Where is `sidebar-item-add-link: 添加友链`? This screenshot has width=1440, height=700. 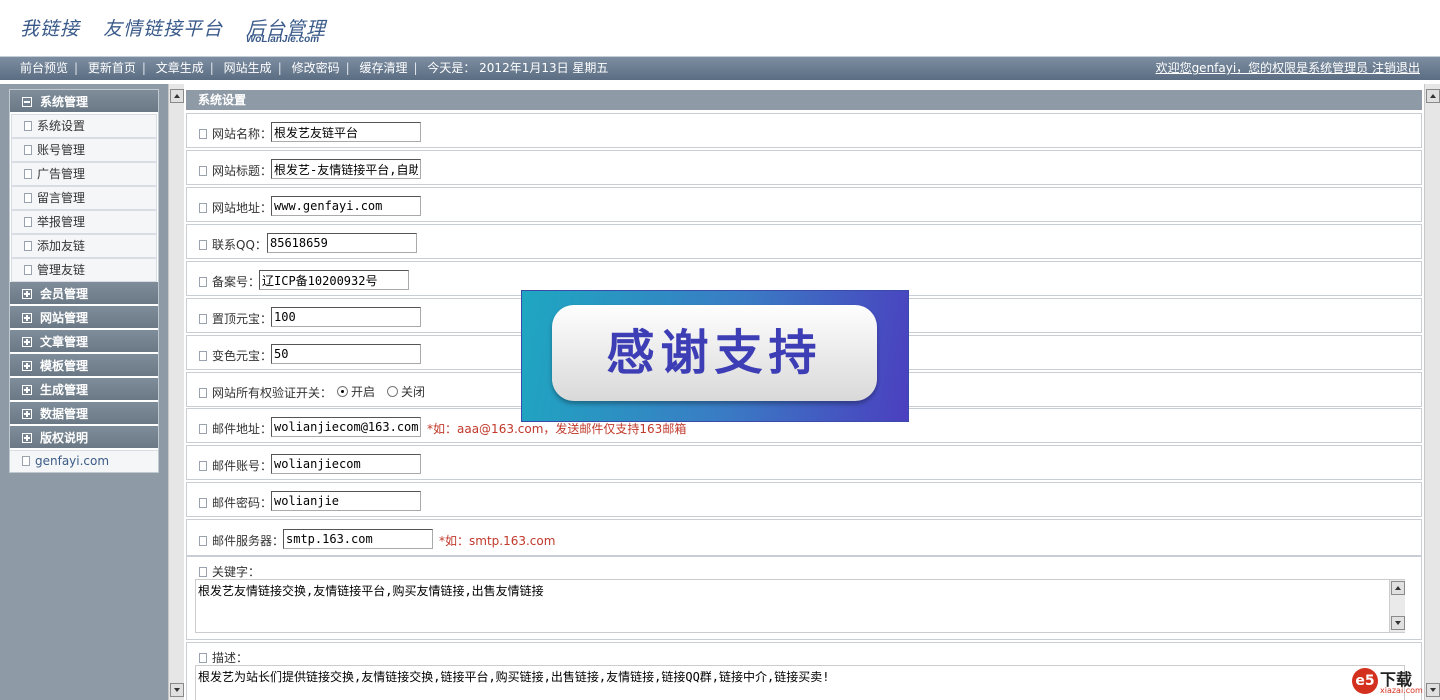 sidebar-item-add-link: 添加友链 is located at coordinates (84, 246).